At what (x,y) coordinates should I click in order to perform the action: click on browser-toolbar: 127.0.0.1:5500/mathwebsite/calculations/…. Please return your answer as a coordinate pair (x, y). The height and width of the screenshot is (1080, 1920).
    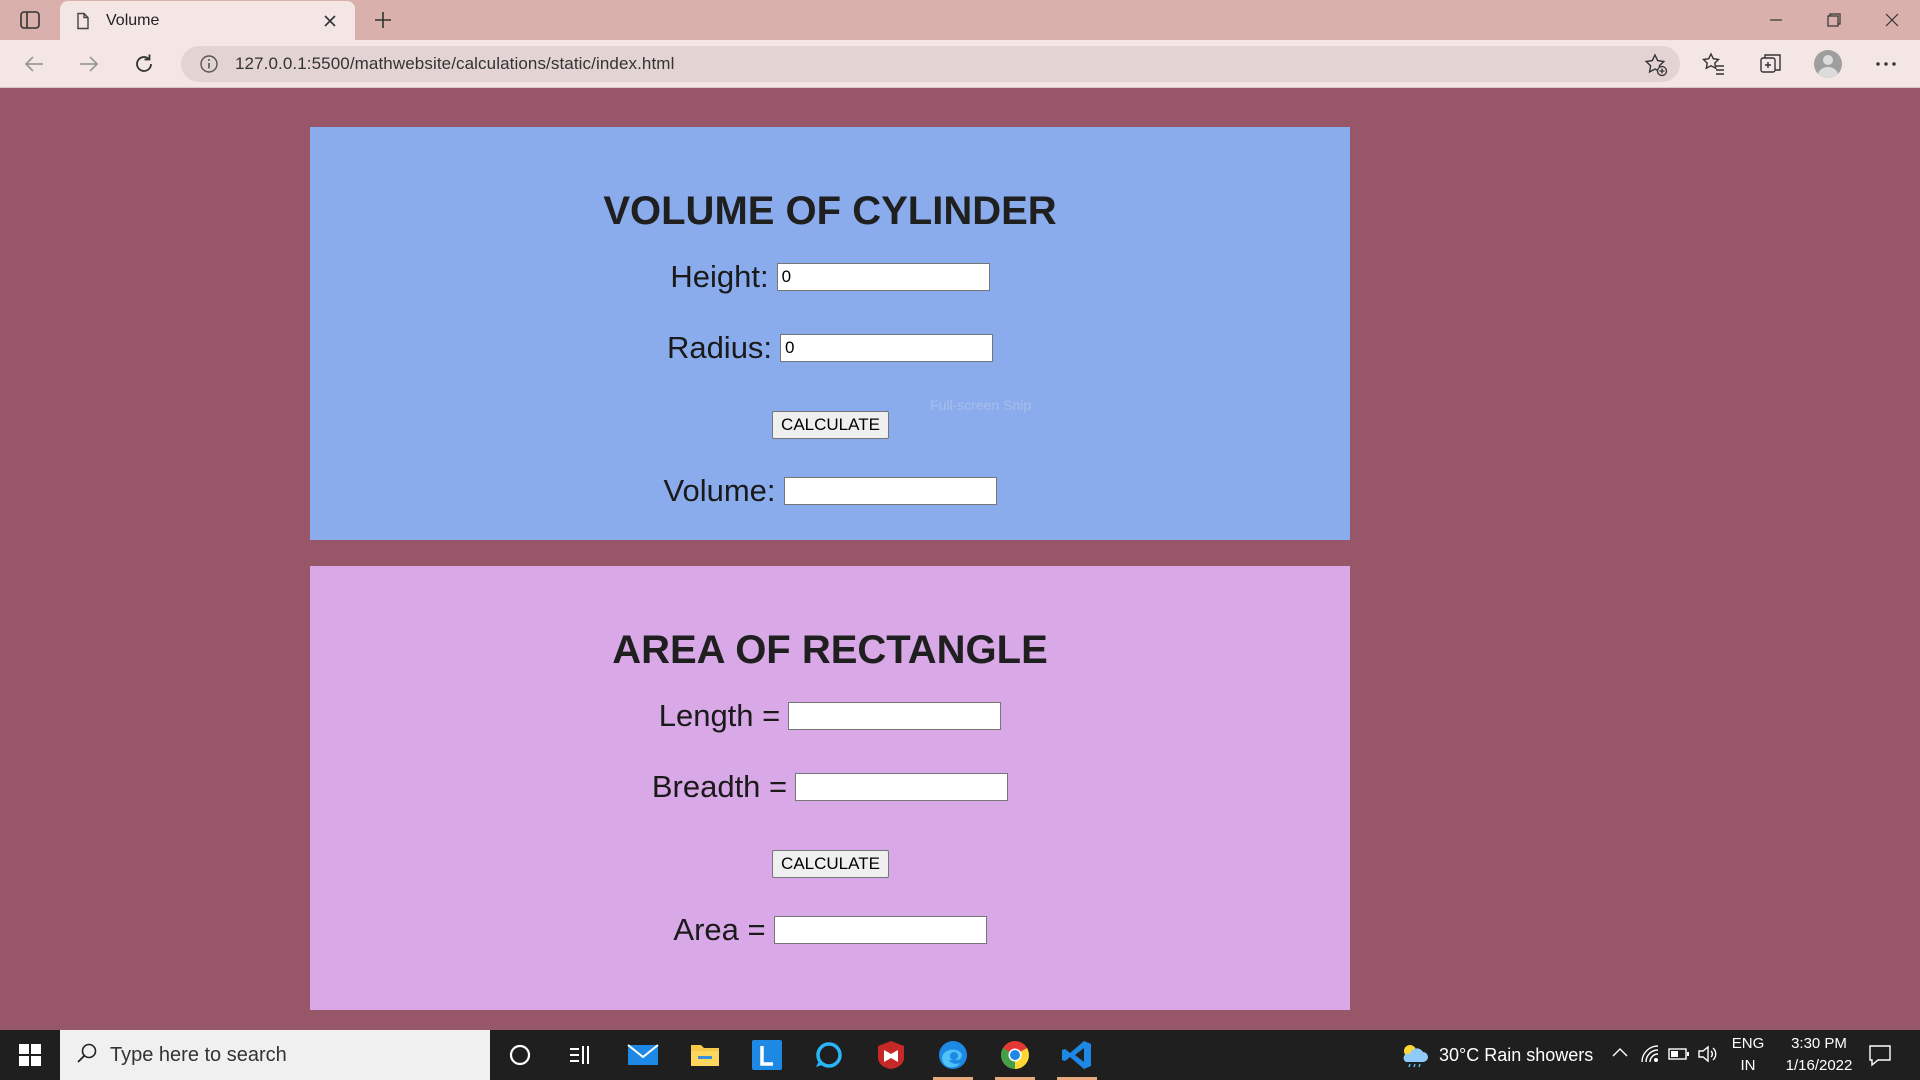
    Looking at the image, I should click on (960, 64).